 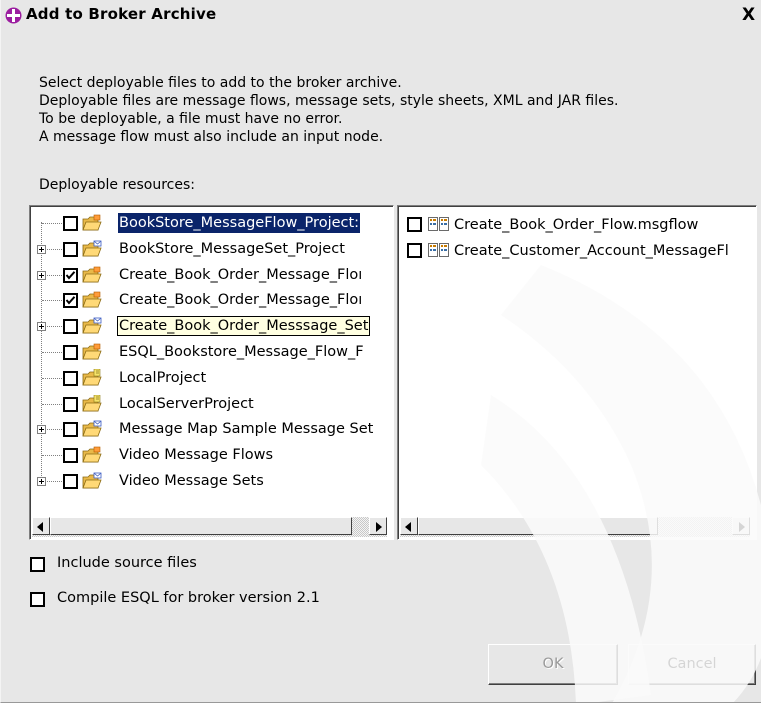 What do you see at coordinates (163, 378) in the screenshot?
I see `tree-item-label: LocalProject` at bounding box center [163, 378].